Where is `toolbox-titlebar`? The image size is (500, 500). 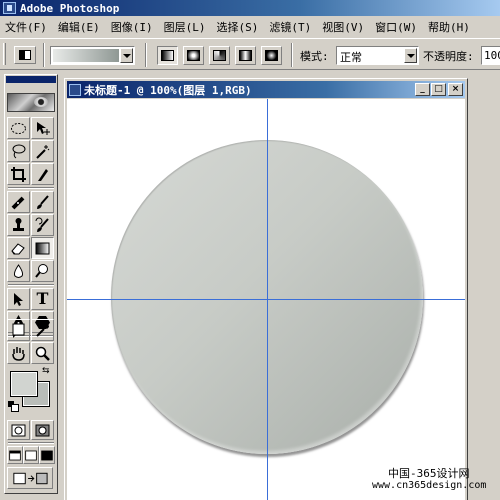
toolbox-titlebar is located at coordinates (31, 79).